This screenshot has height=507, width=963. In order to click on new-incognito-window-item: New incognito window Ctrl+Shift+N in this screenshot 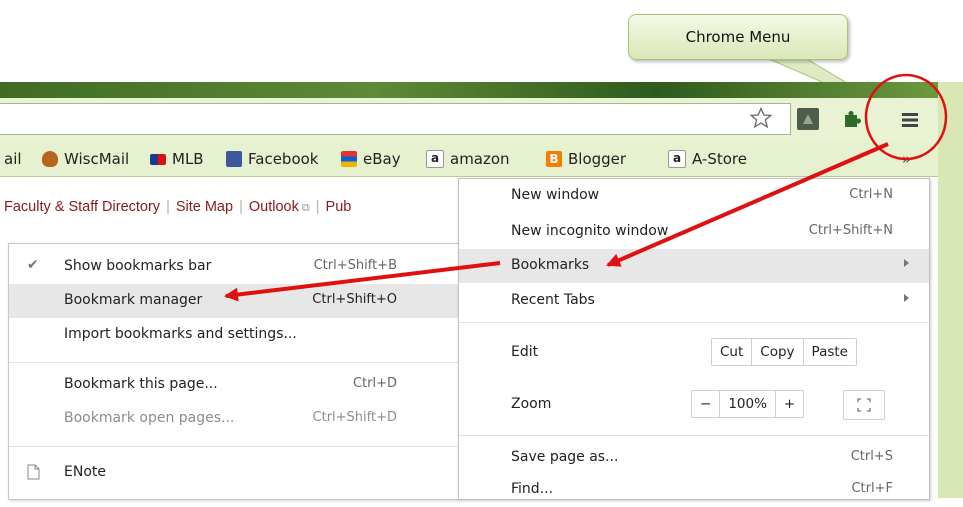, I will do `click(694, 232)`.